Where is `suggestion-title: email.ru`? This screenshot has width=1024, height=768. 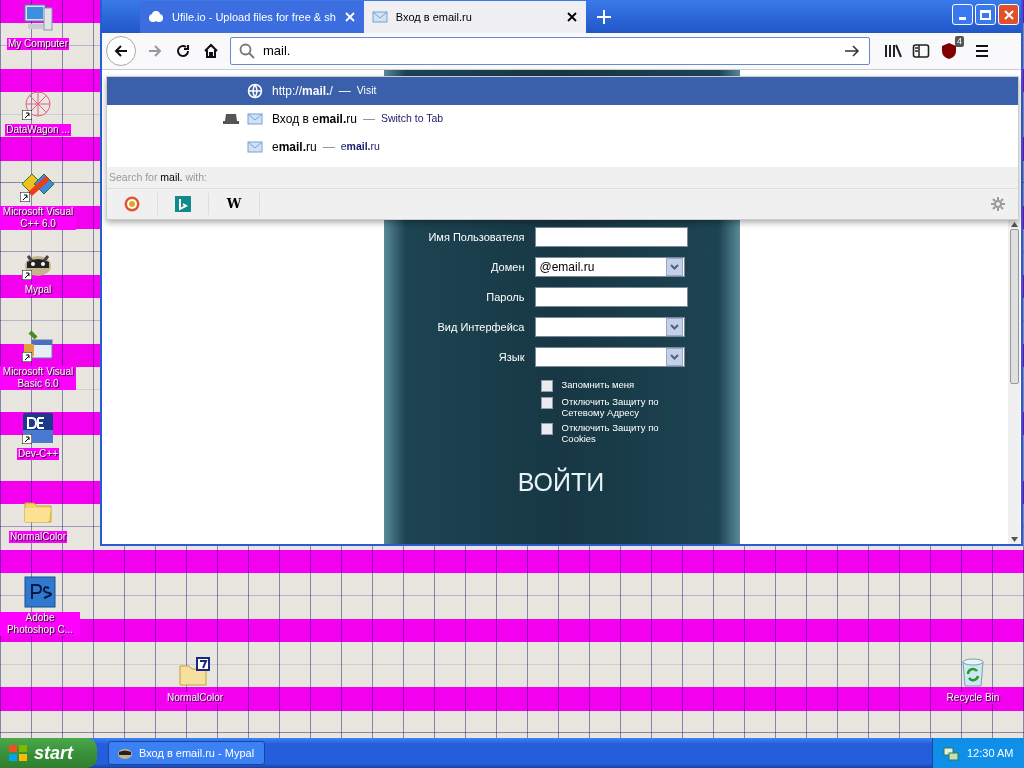 suggestion-title: email.ru is located at coordinates (294, 147).